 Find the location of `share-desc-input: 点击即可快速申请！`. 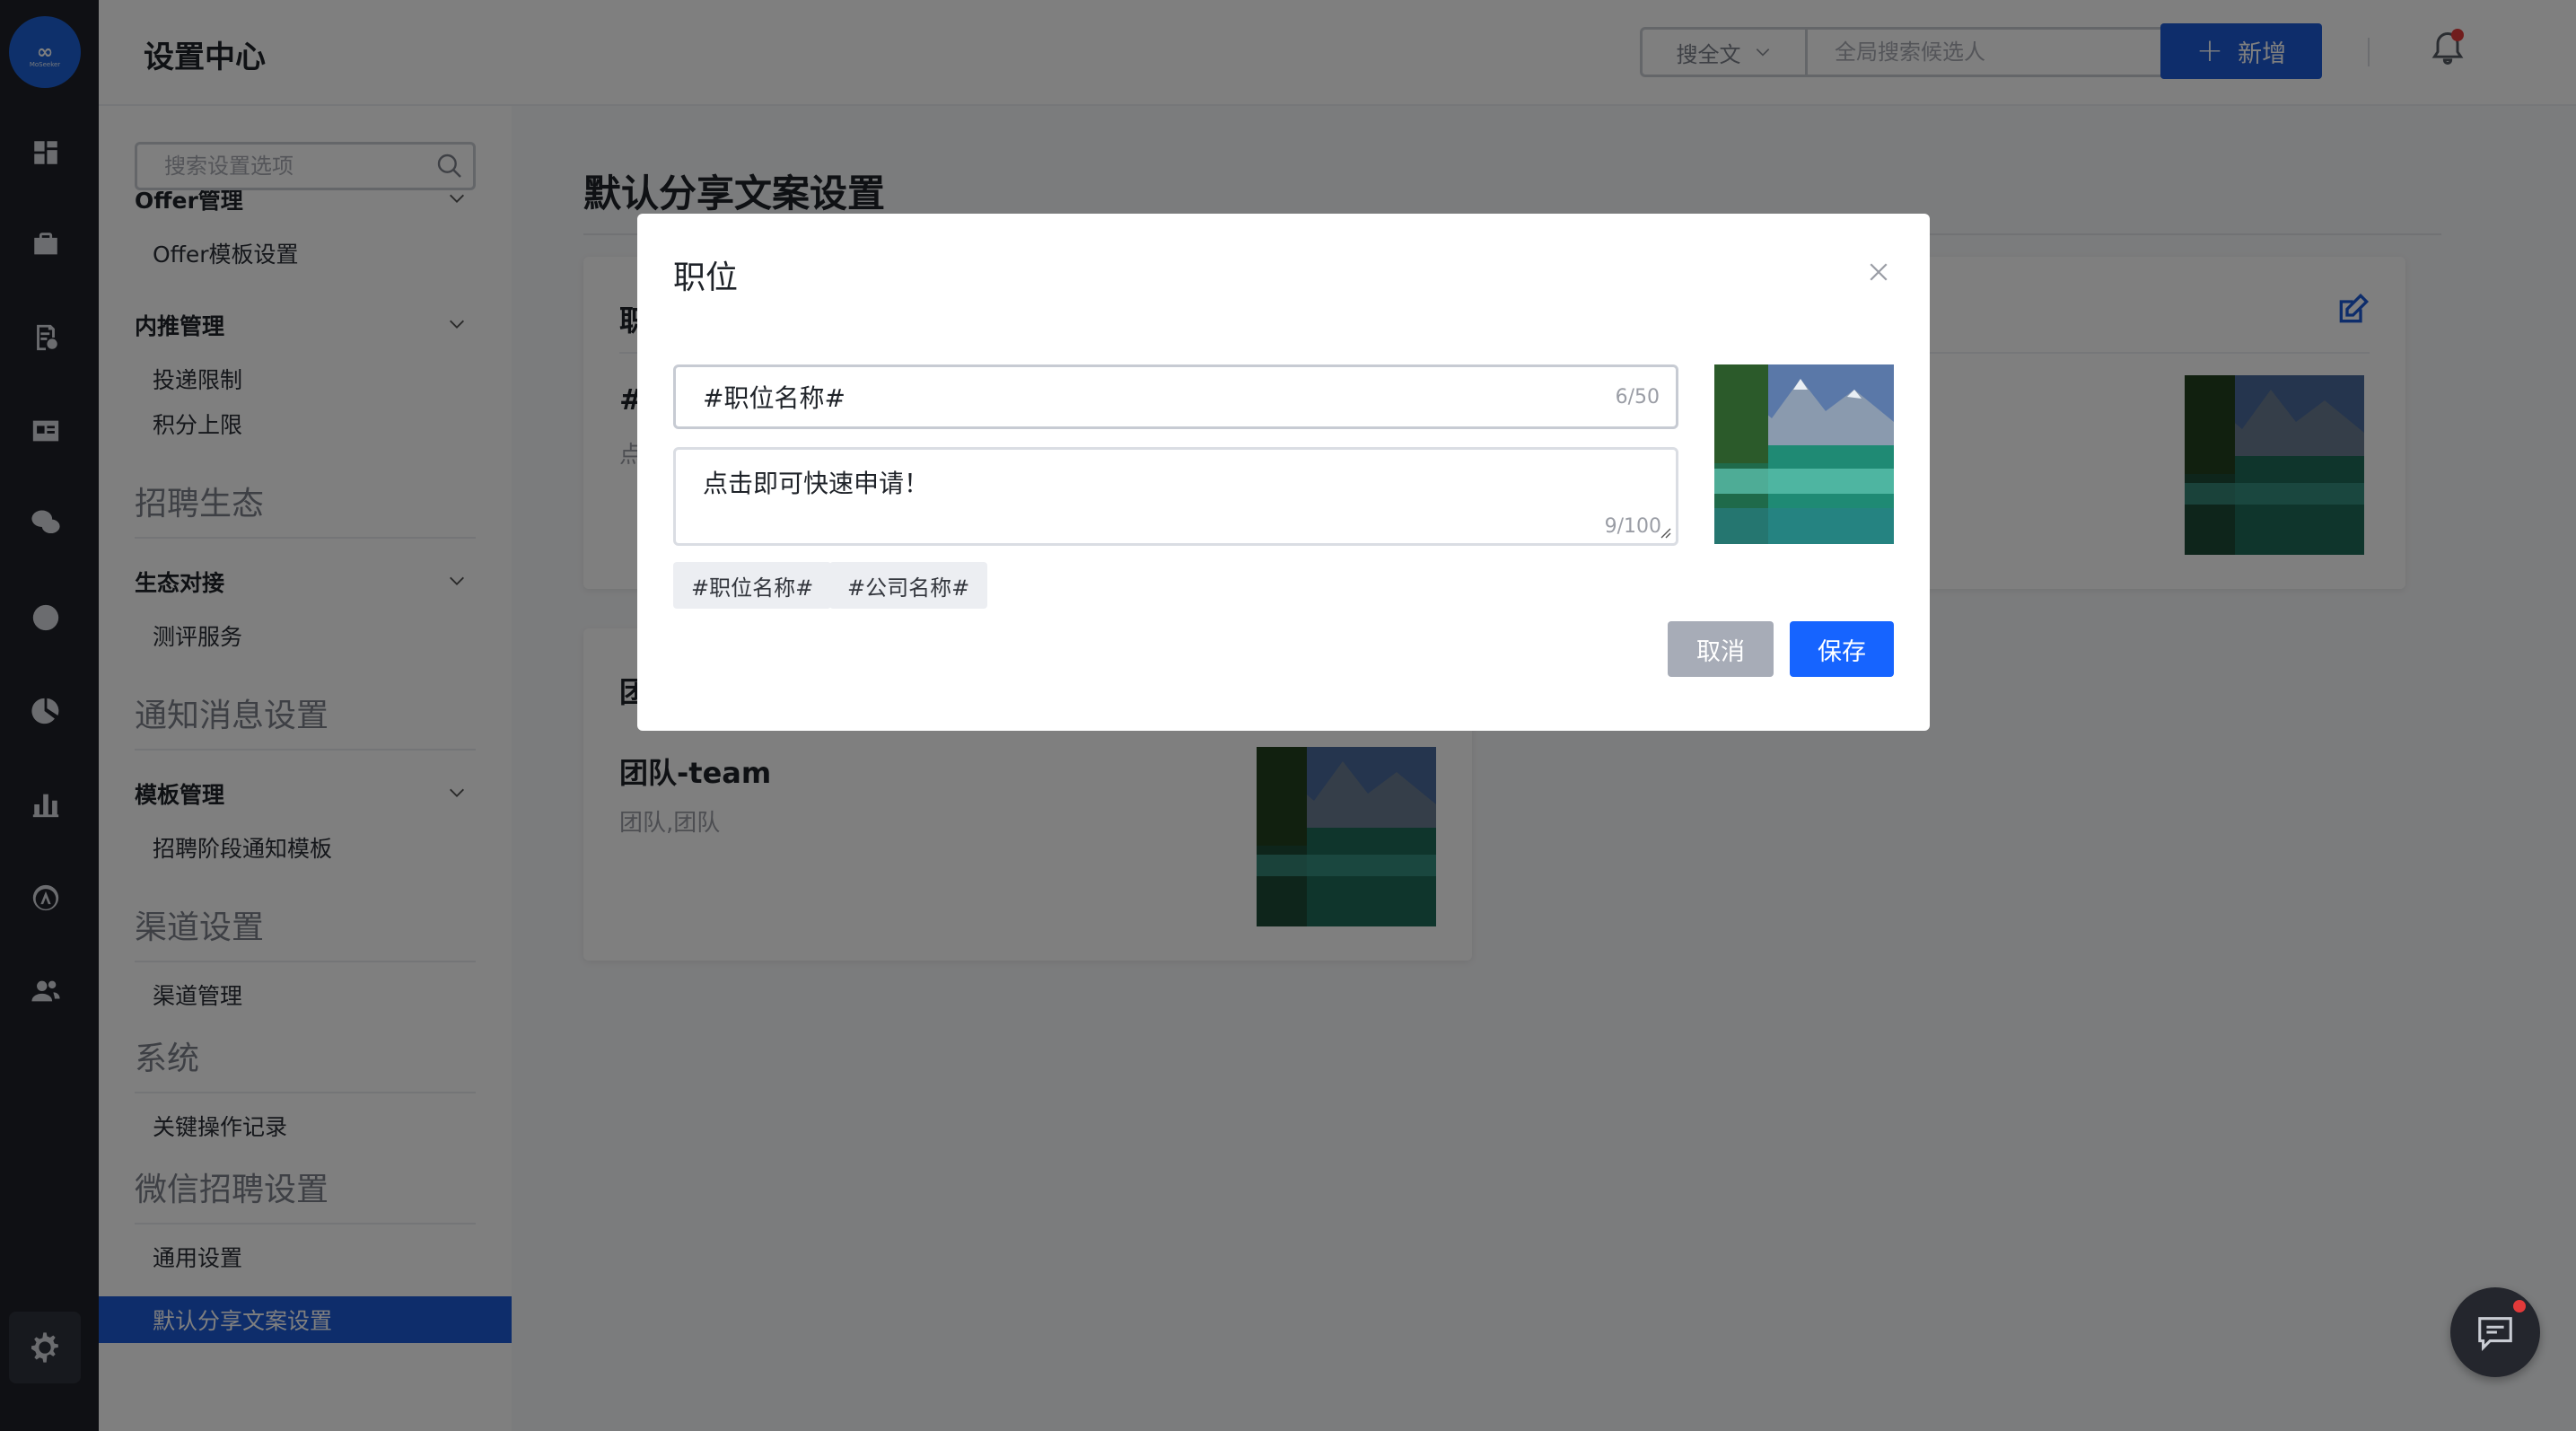

share-desc-input: 点击即可快速申请！ is located at coordinates (1176, 496).